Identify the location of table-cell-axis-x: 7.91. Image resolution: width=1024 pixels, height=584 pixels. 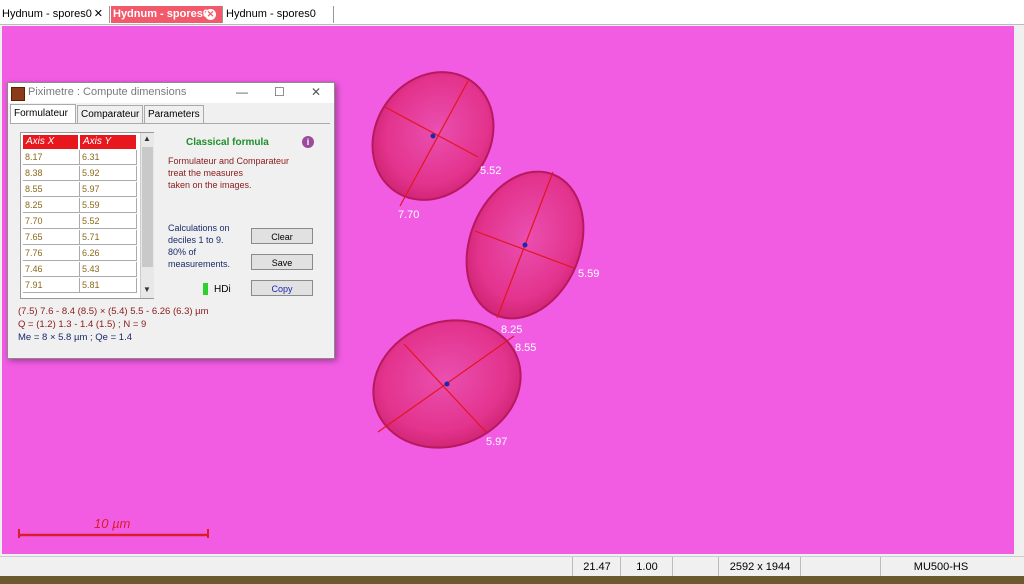
(51, 285).